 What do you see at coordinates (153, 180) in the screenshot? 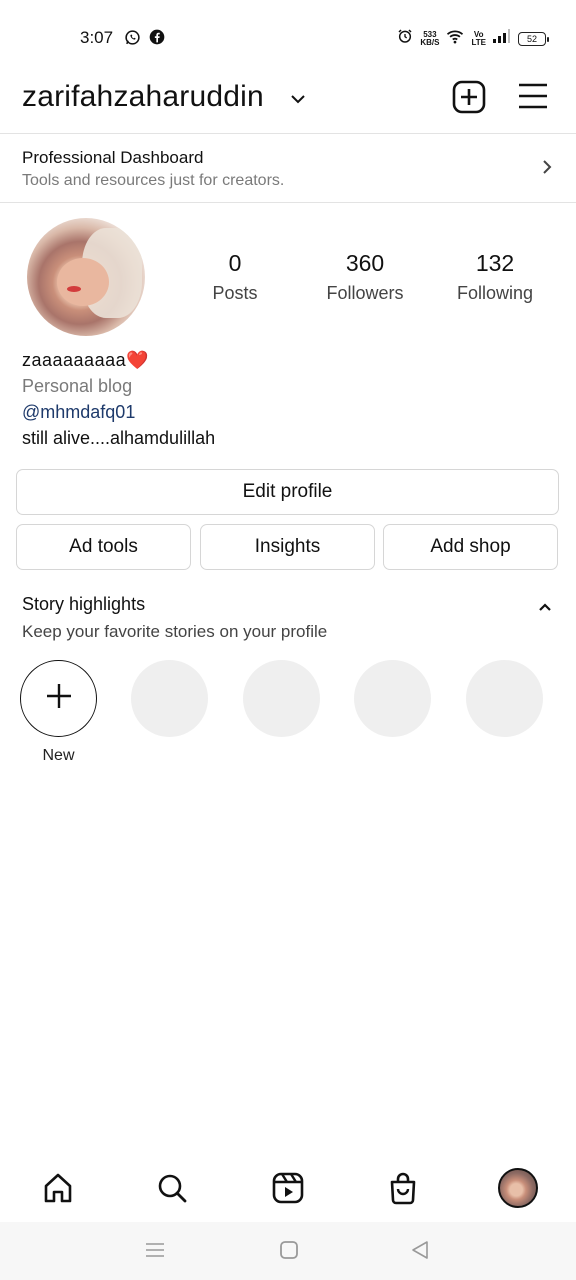
I see `pro-dashboard-subtitle: Tools and resources just for creators.` at bounding box center [153, 180].